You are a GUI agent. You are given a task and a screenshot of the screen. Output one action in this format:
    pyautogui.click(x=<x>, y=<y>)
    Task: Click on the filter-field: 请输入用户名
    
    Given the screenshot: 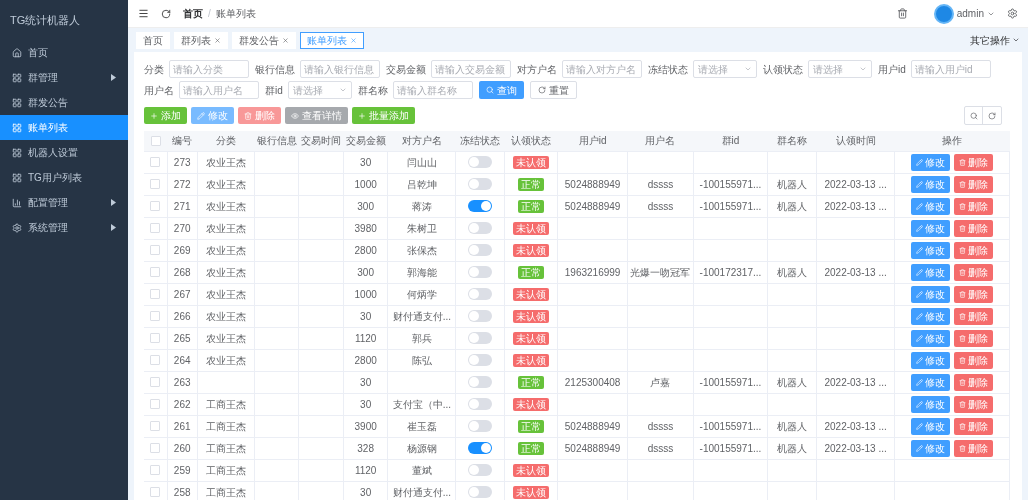 What is the action you would take?
    pyautogui.click(x=219, y=90)
    